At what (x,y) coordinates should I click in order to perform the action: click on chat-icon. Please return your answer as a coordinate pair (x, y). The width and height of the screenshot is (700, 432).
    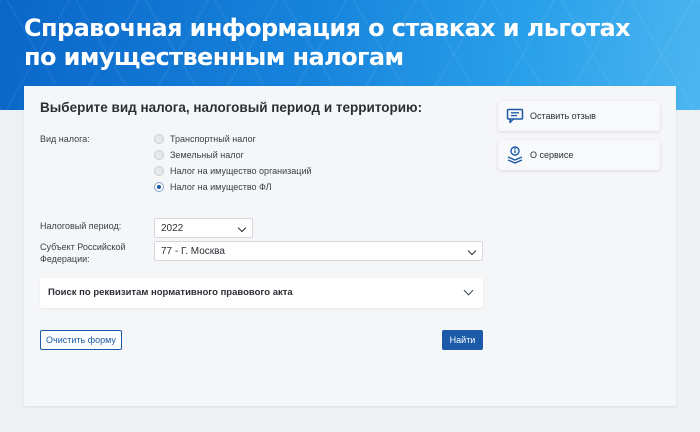
    Looking at the image, I should click on (515, 116).